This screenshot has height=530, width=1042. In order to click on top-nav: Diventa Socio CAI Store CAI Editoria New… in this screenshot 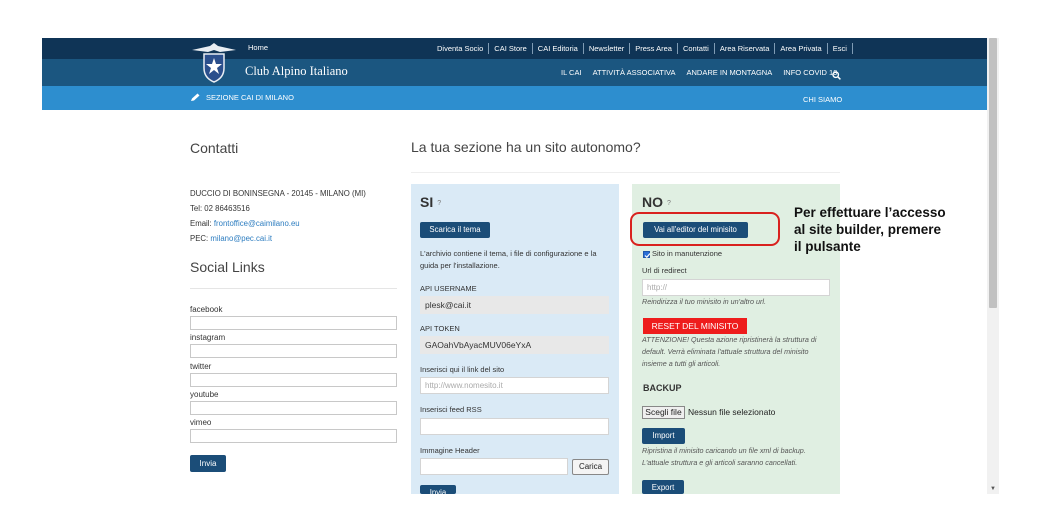, I will do `click(645, 48)`.